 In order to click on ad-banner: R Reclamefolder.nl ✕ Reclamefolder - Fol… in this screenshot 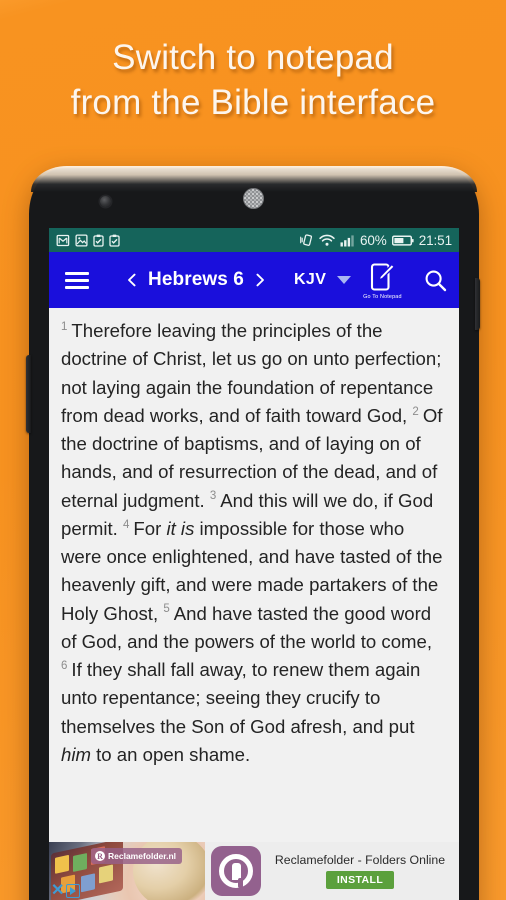, I will do `click(254, 871)`.